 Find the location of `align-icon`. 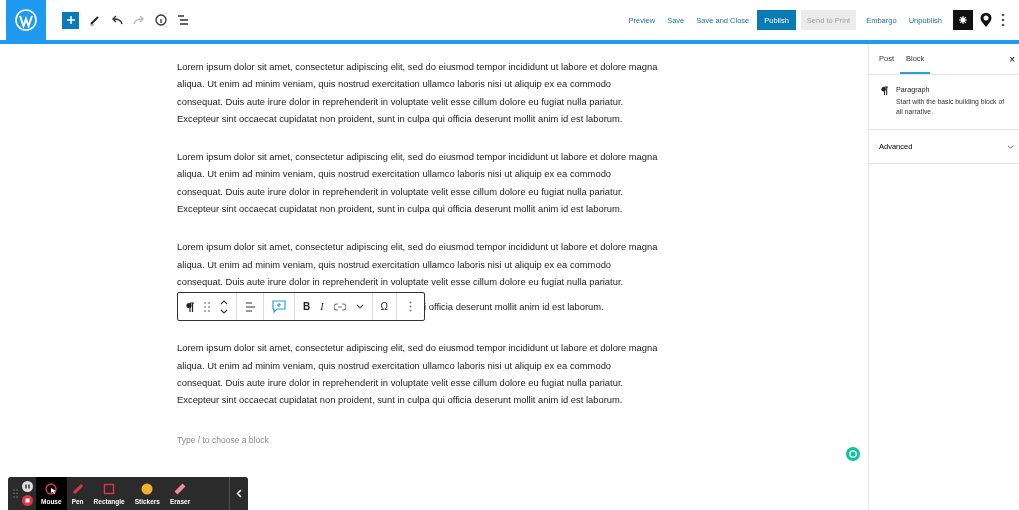

align-icon is located at coordinates (250, 306).